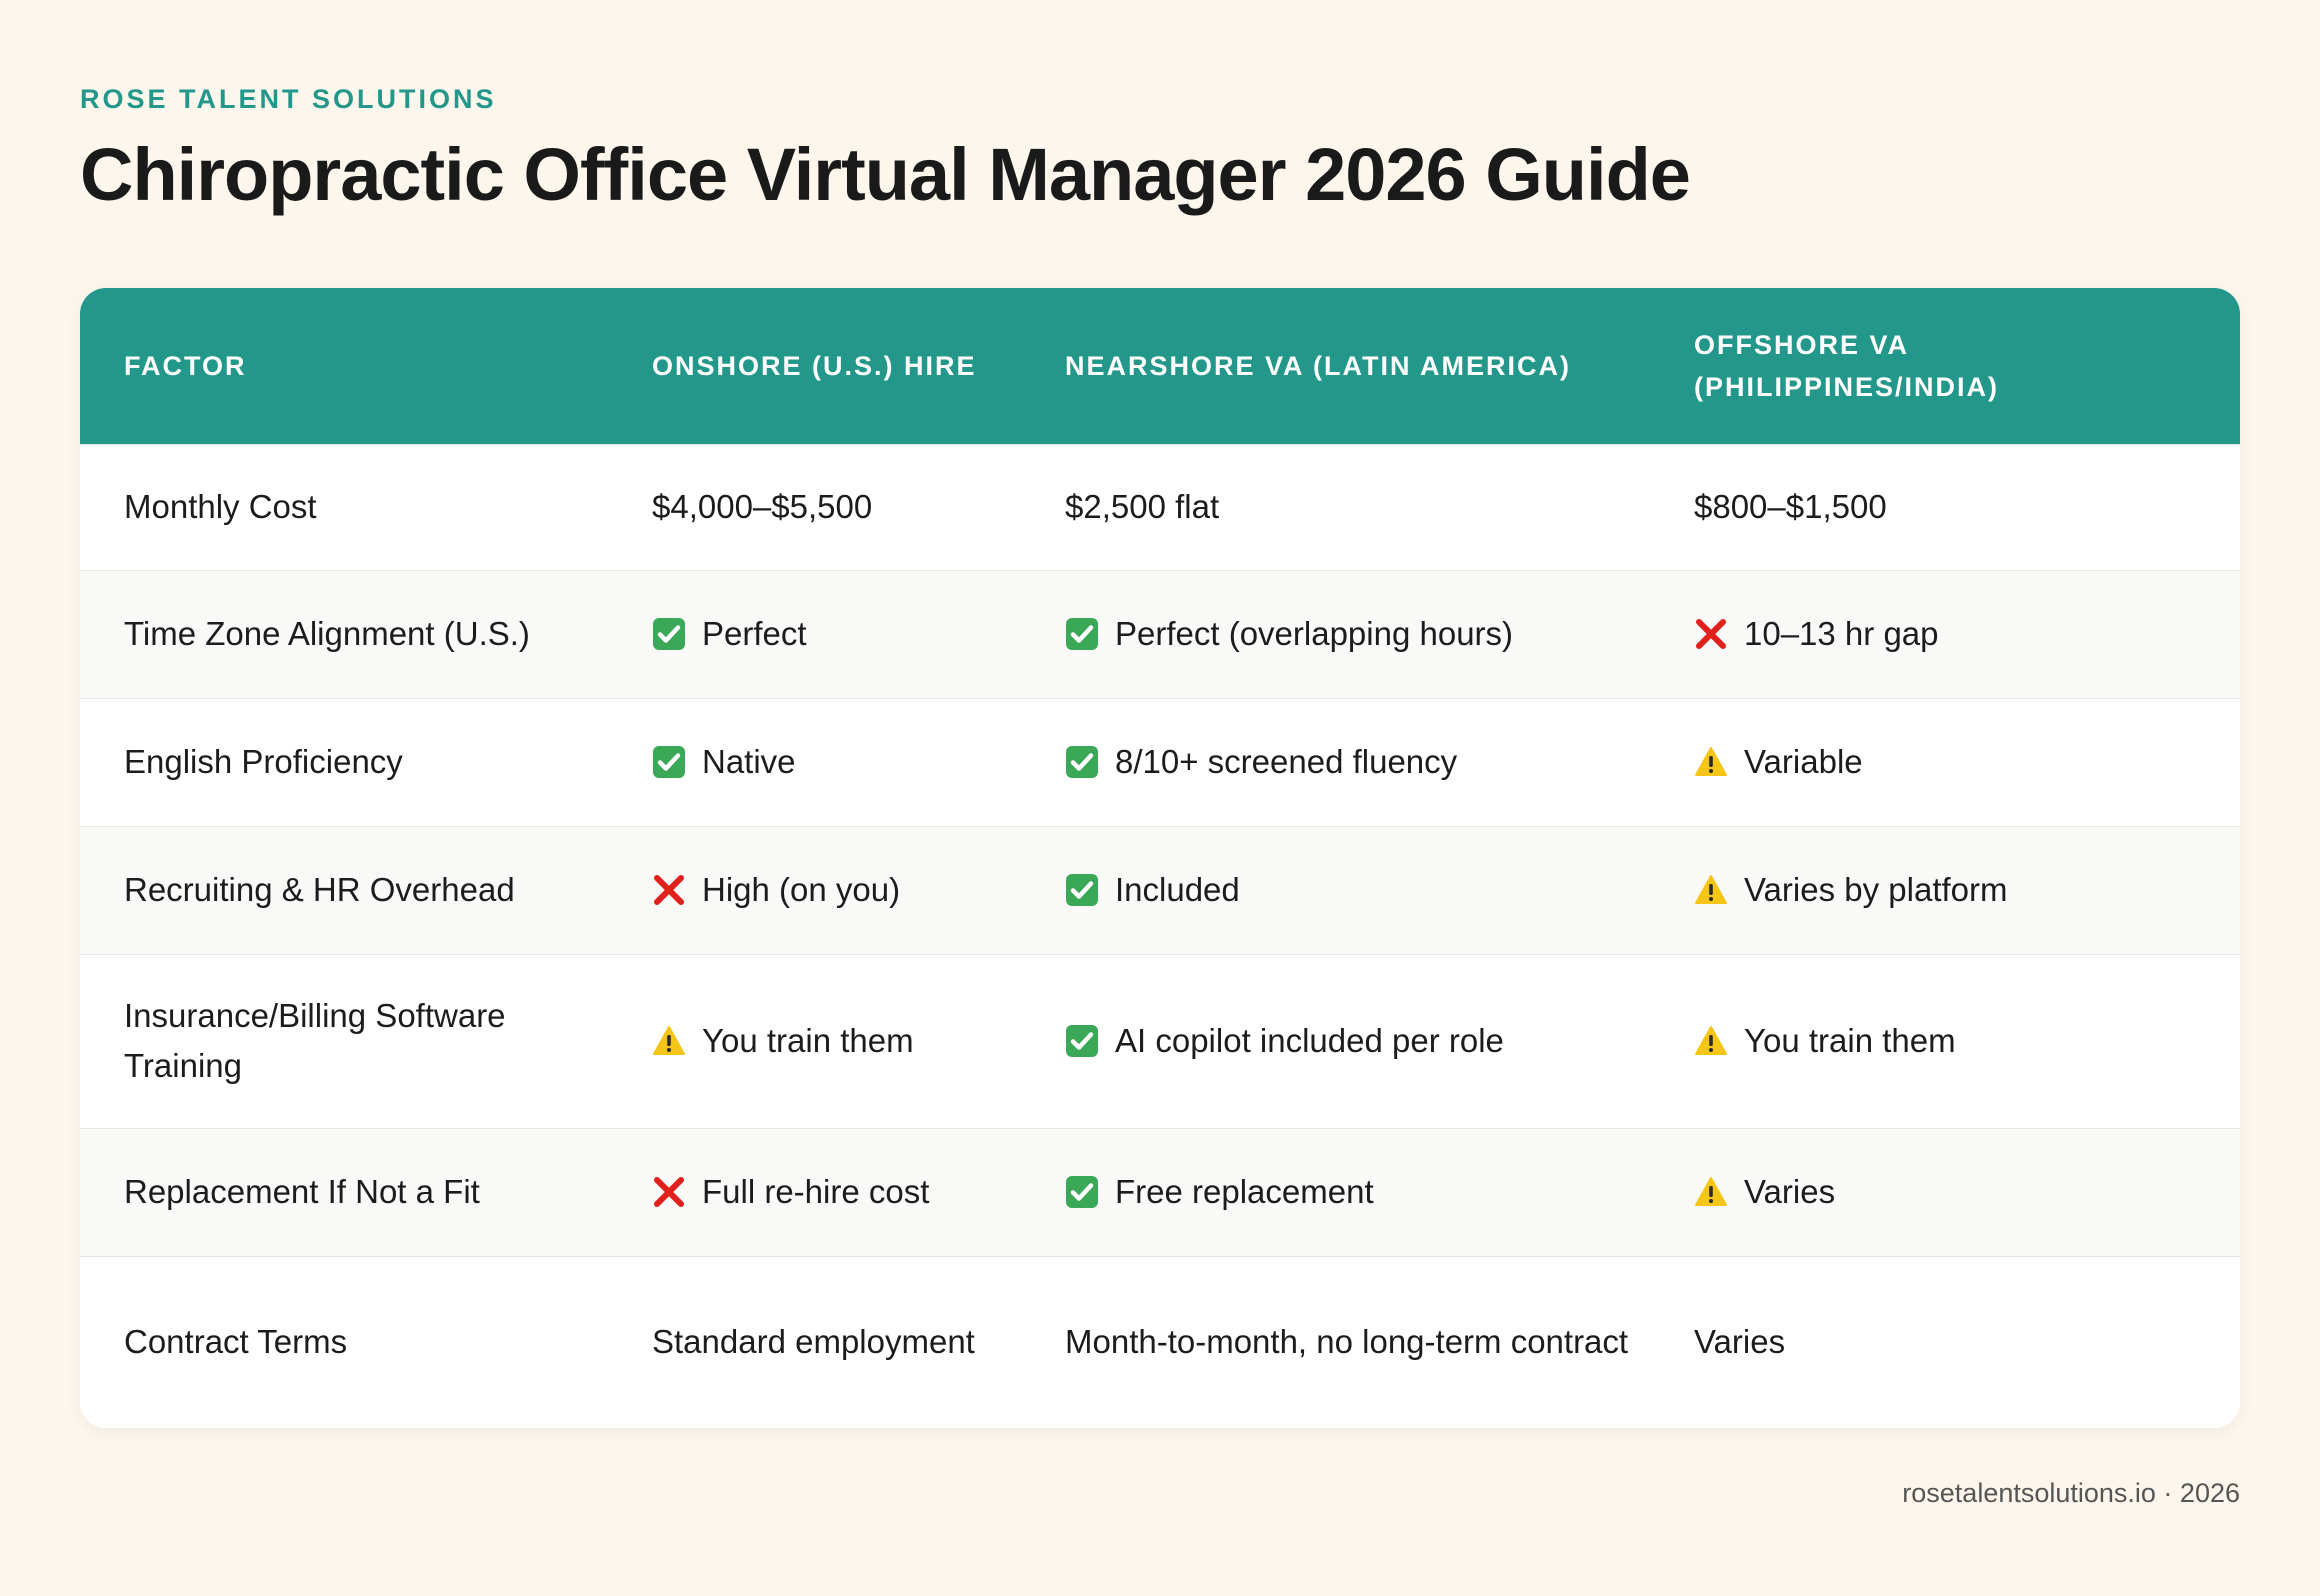  Describe the element at coordinates (816, 1191) in the screenshot. I see `cell-text: Full re-hire cost` at that location.